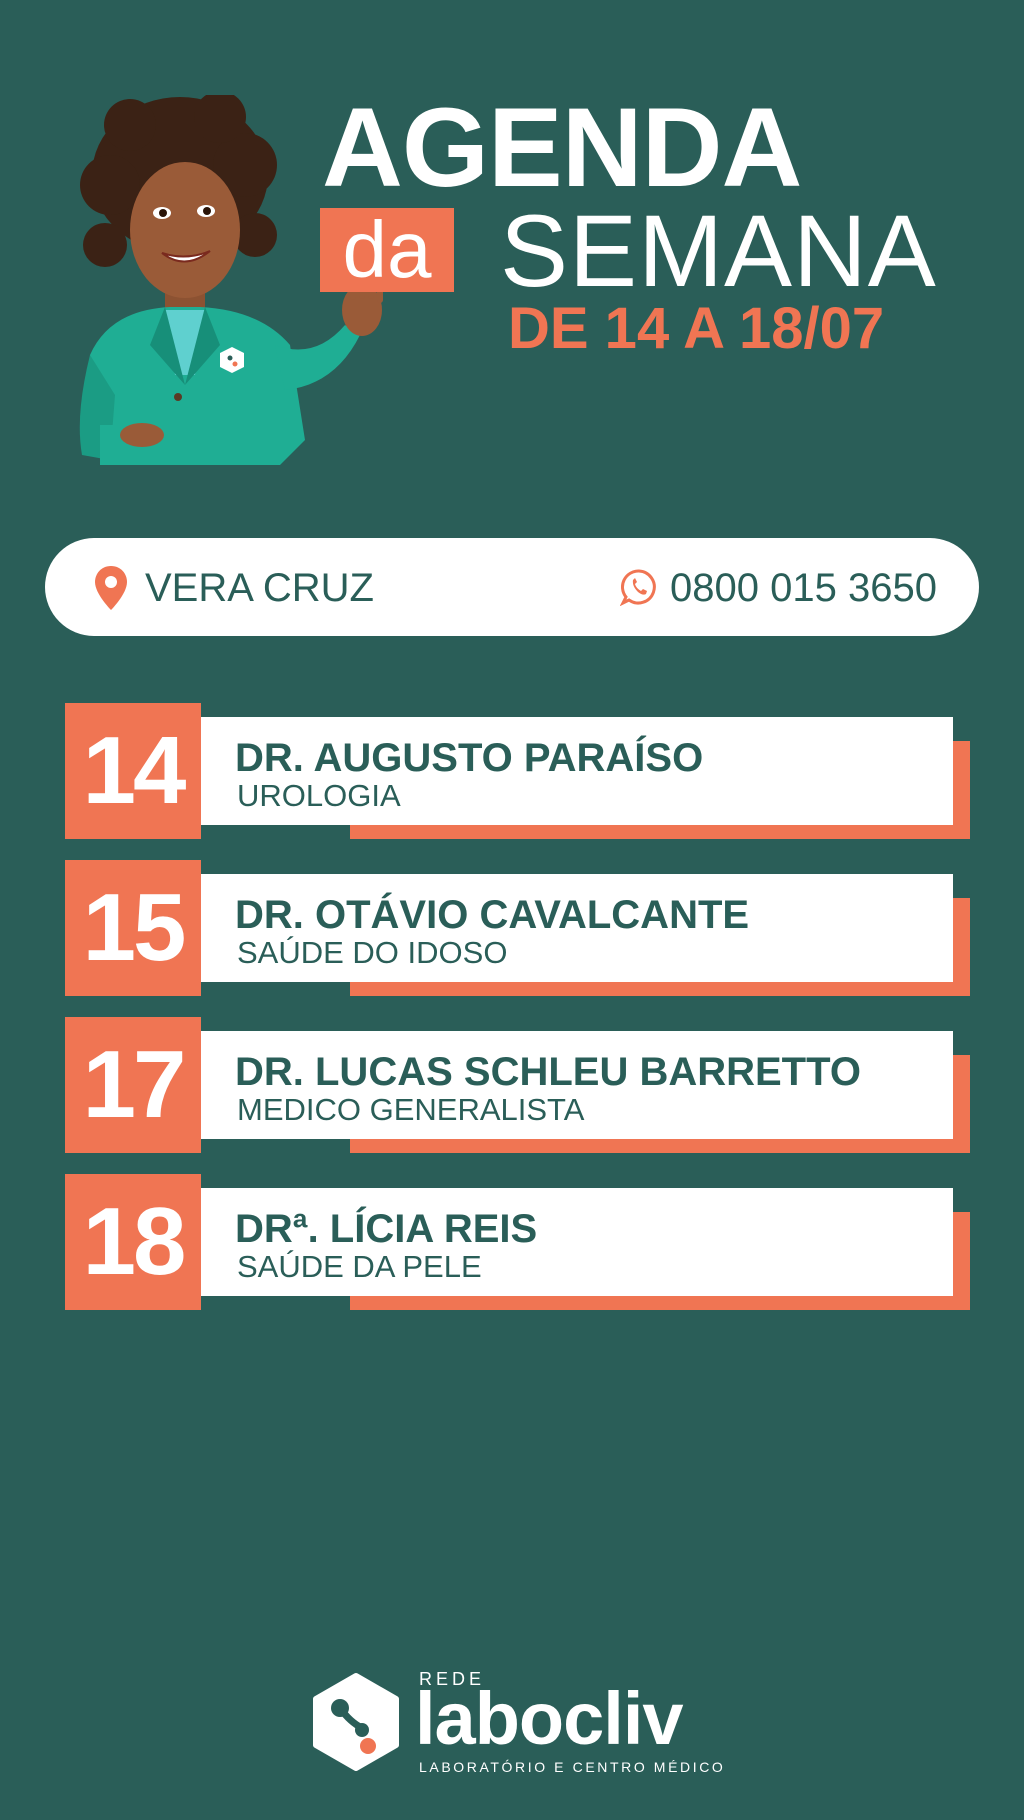  Describe the element at coordinates (133, 928) in the screenshot. I see `schedule-day: 15` at that location.